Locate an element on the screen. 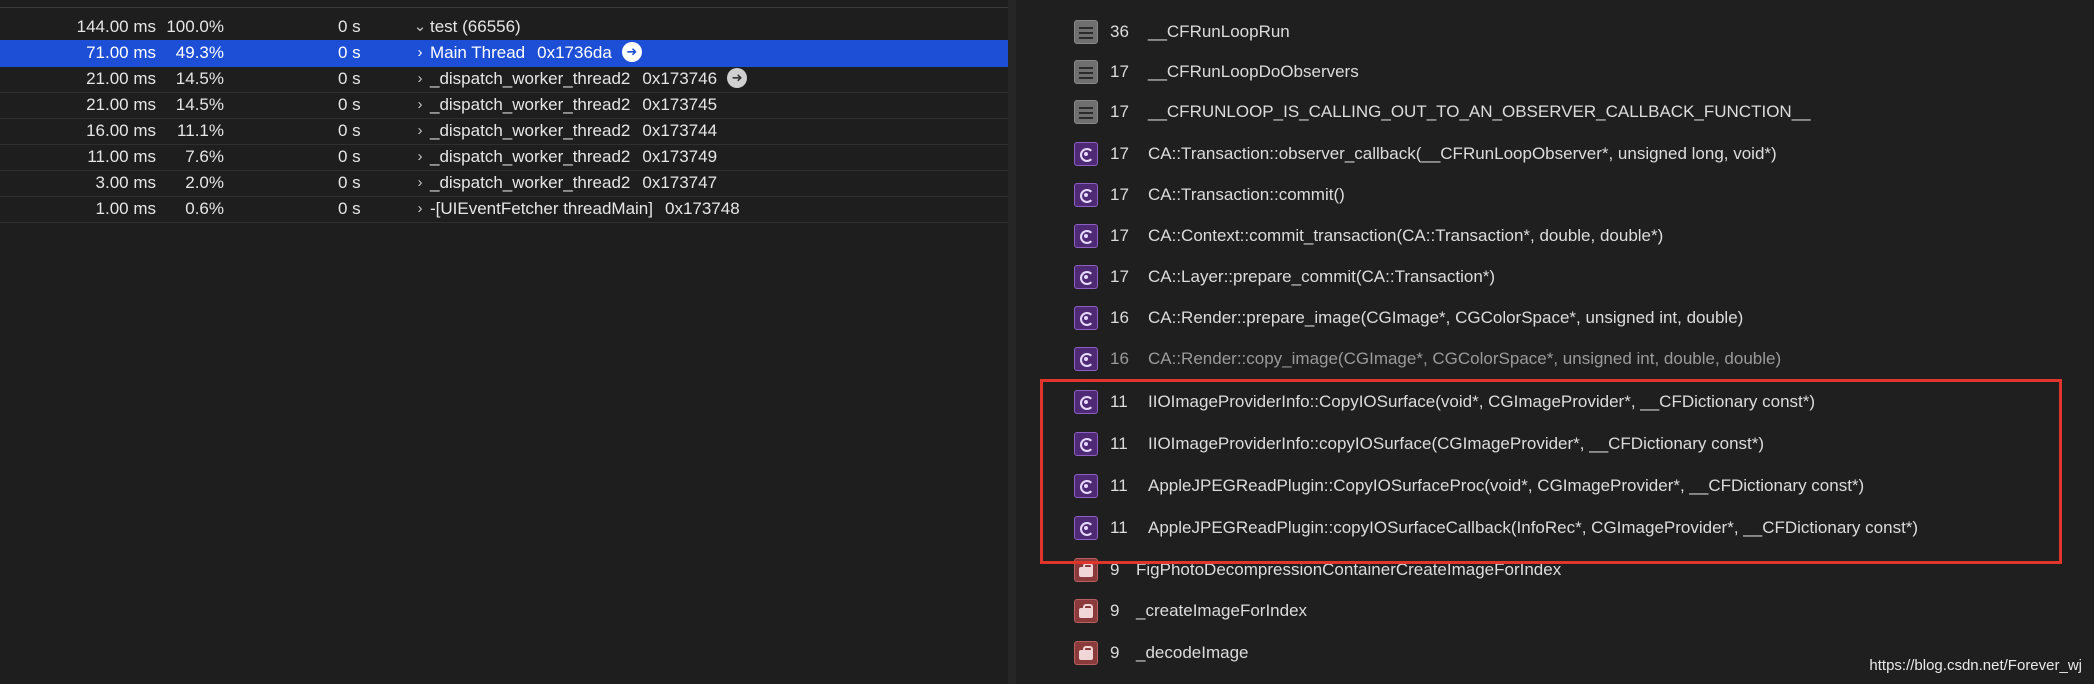 The width and height of the screenshot is (2094, 684). stack-frame-row: 17 __CFRunLoopDoObservers is located at coordinates (1575, 72).